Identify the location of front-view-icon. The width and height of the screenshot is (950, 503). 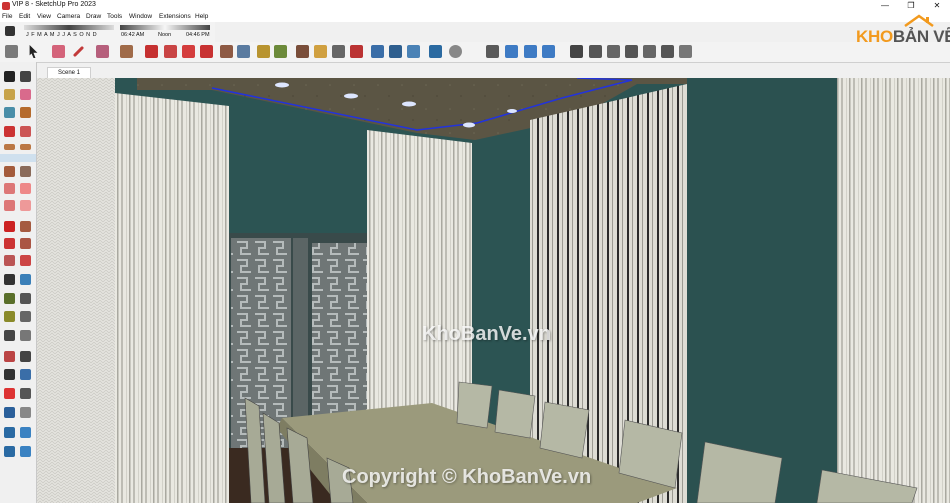
(613, 51).